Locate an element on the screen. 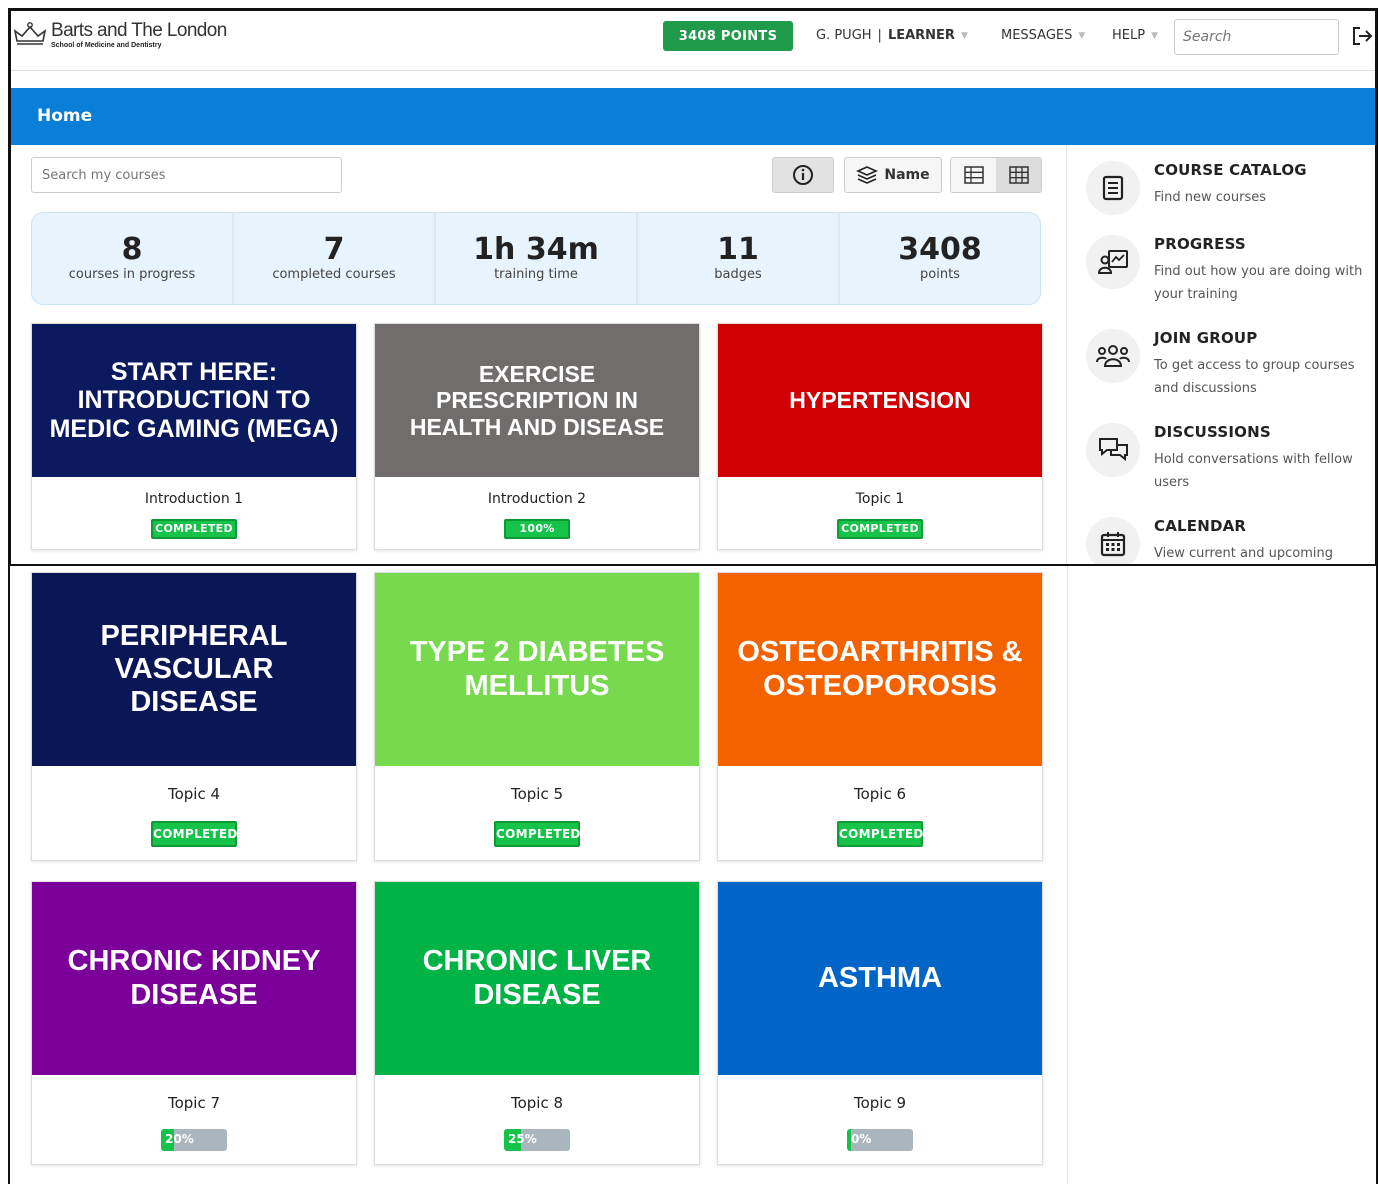 This screenshot has width=1379, height=1184. stat-value: 11 is located at coordinates (738, 249).